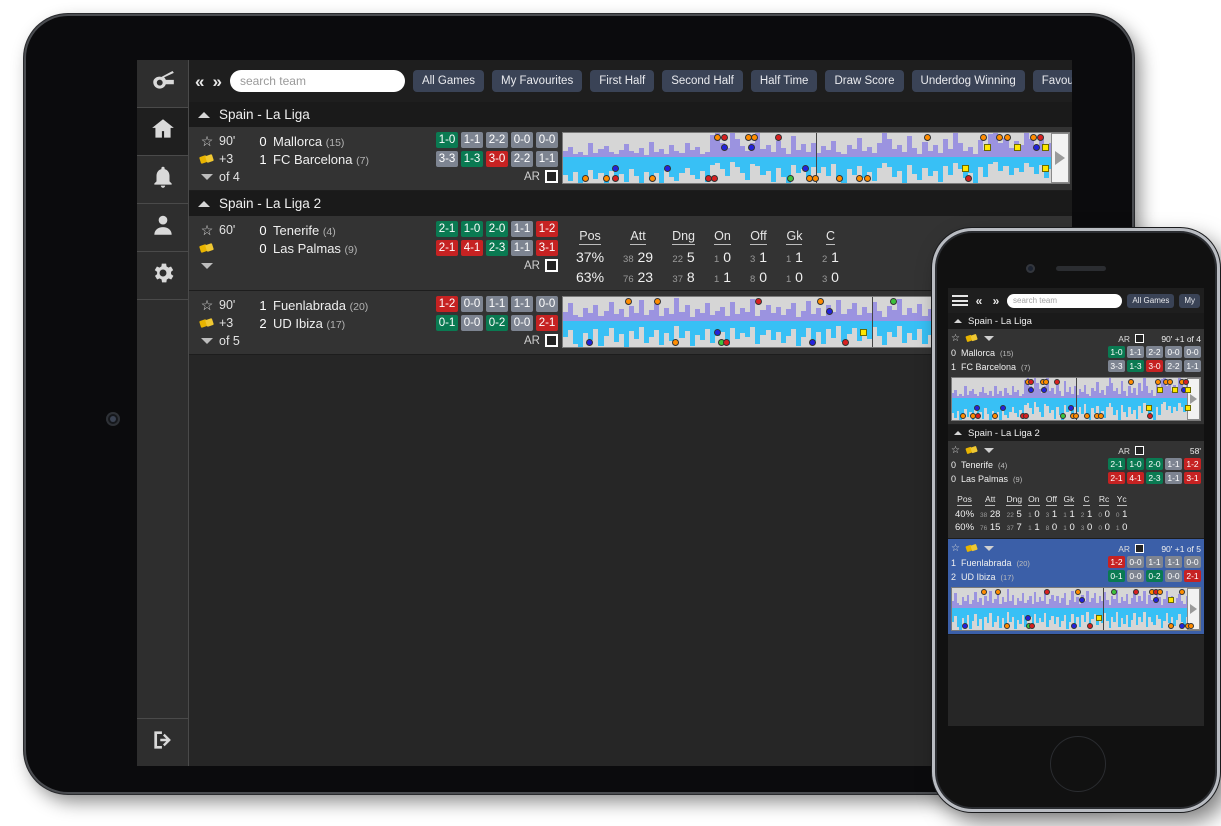  What do you see at coordinates (965, 527) in the screenshot?
I see `stat-away-value: 60%` at bounding box center [965, 527].